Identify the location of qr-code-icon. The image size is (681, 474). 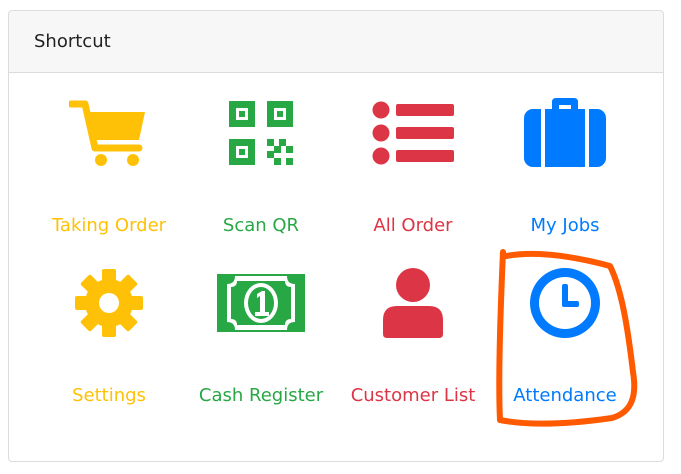
(261, 133).